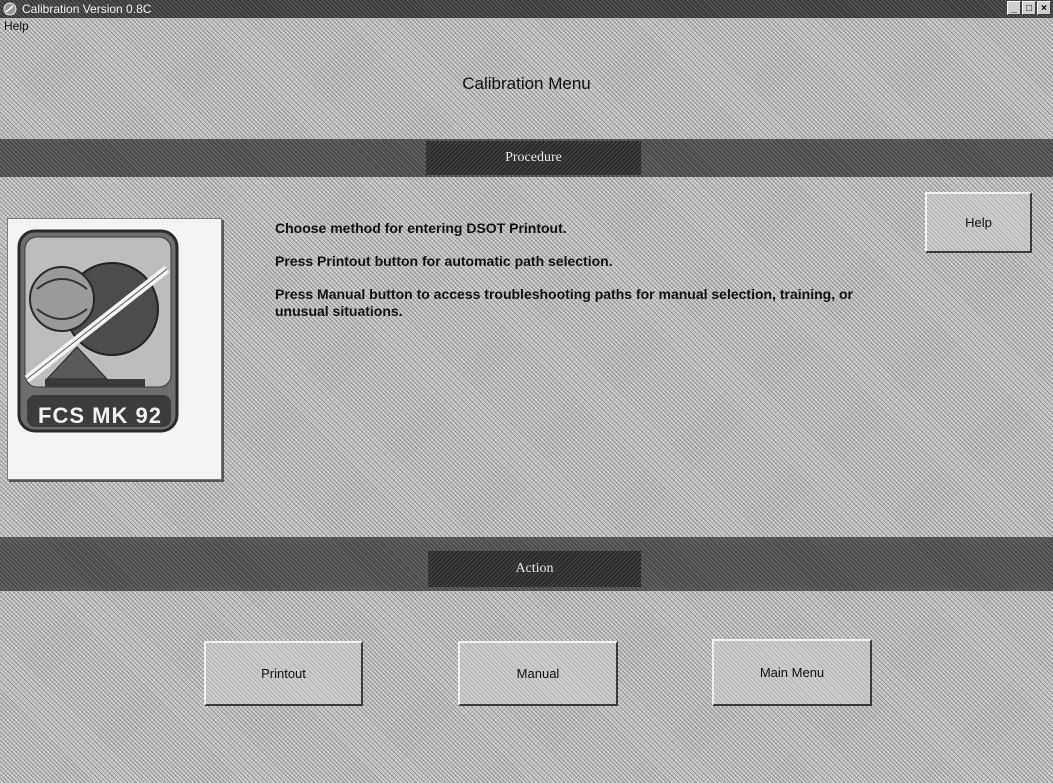  I want to click on help-button: Help, so click(978, 222).